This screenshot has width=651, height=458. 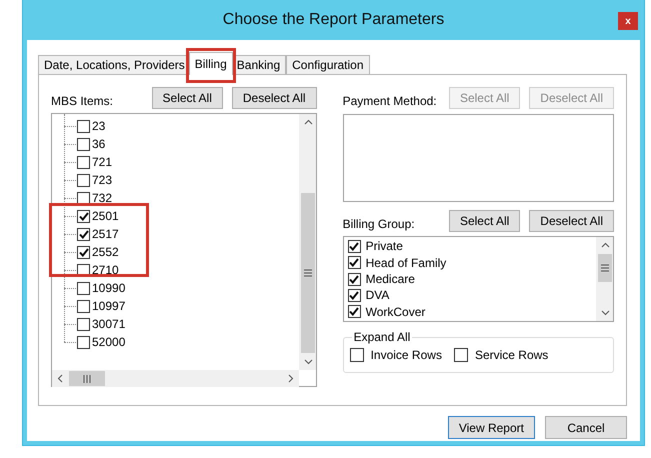 I want to click on group-title: Expand All, so click(x=382, y=337).